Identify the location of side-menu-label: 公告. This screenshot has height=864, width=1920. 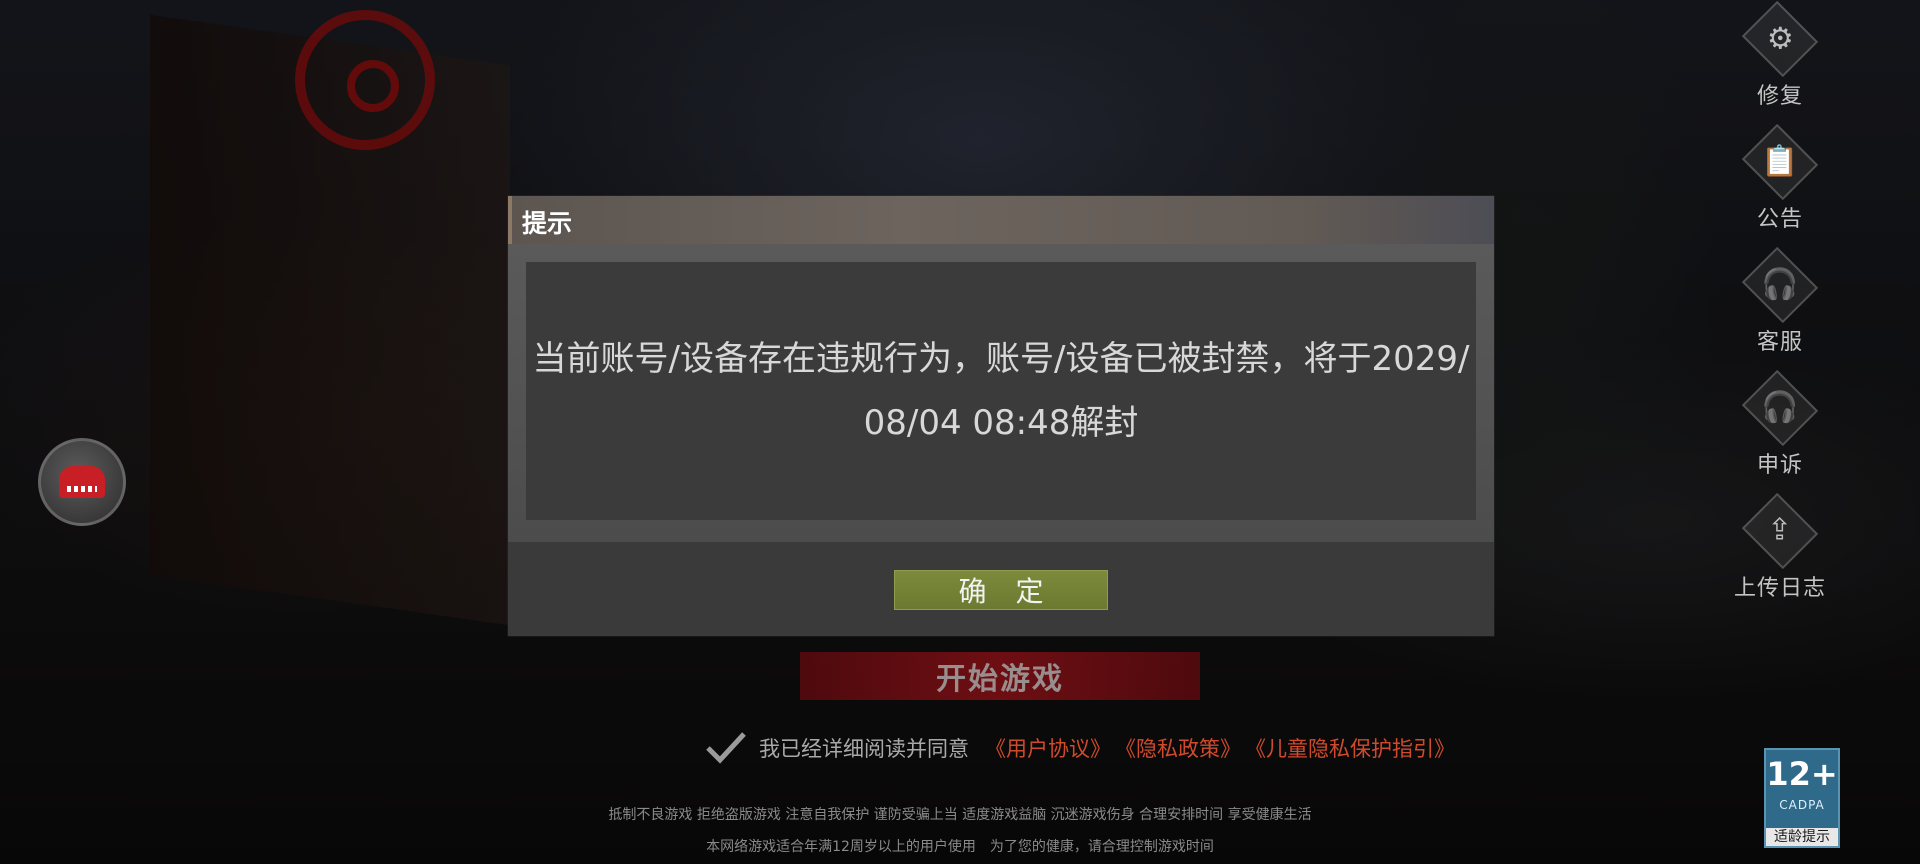
(1779, 219).